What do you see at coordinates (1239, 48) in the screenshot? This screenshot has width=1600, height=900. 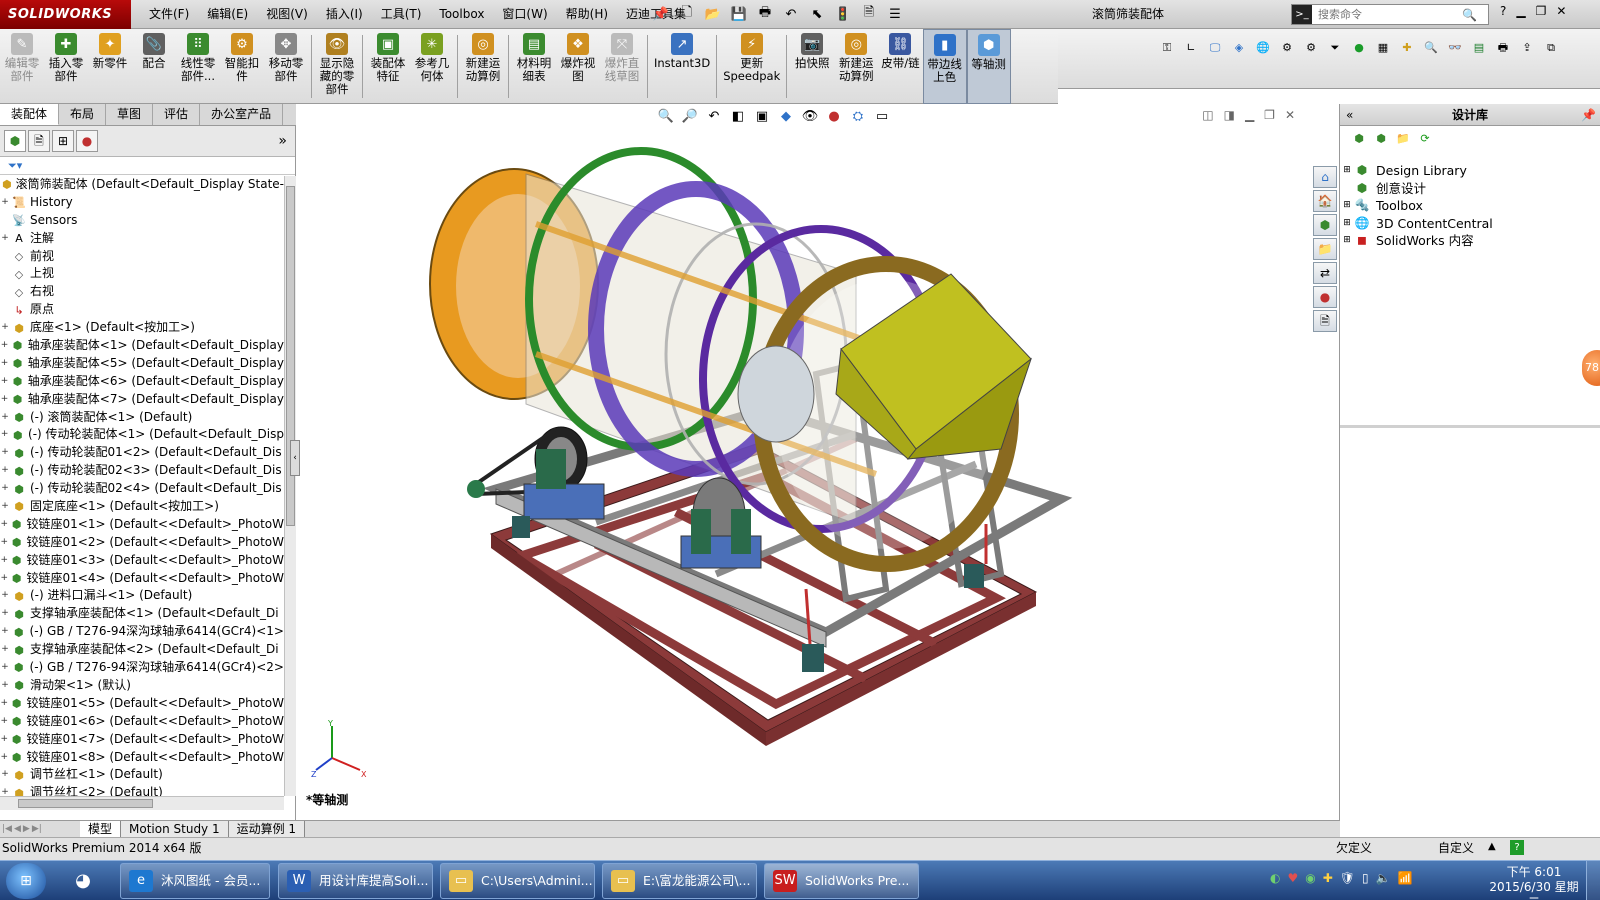 I see `3d-icon: ◈` at bounding box center [1239, 48].